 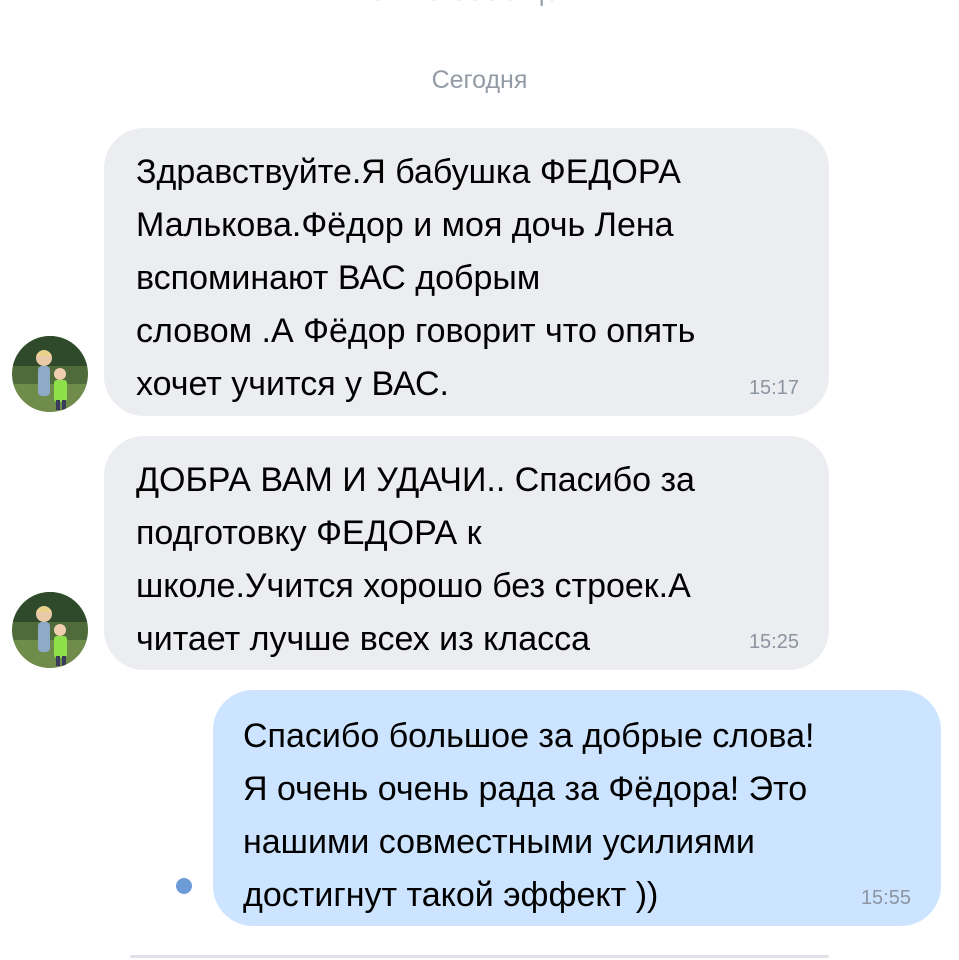 What do you see at coordinates (479, 80) in the screenshot?
I see `date-separator: Сегодня` at bounding box center [479, 80].